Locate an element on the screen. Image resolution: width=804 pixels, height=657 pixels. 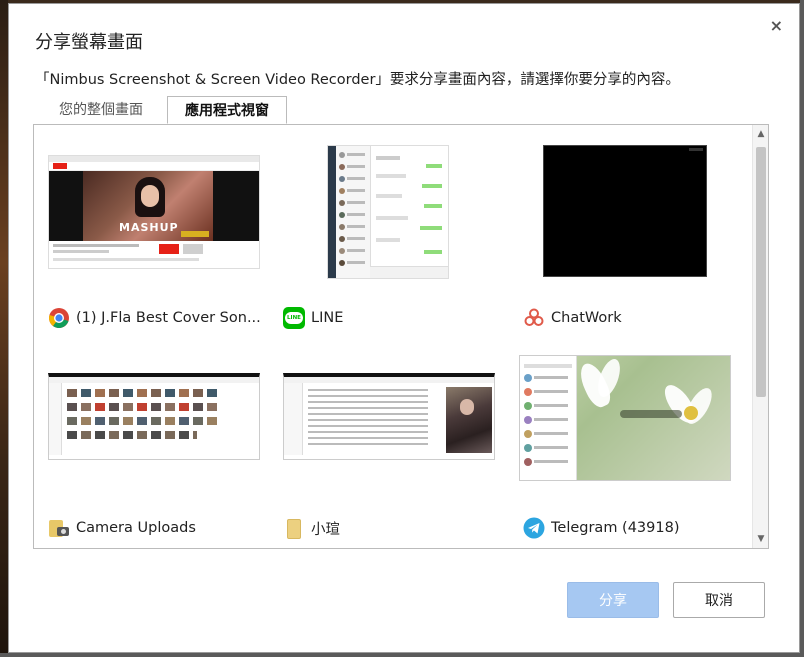
cancel-button: 取消 is located at coordinates (719, 600).